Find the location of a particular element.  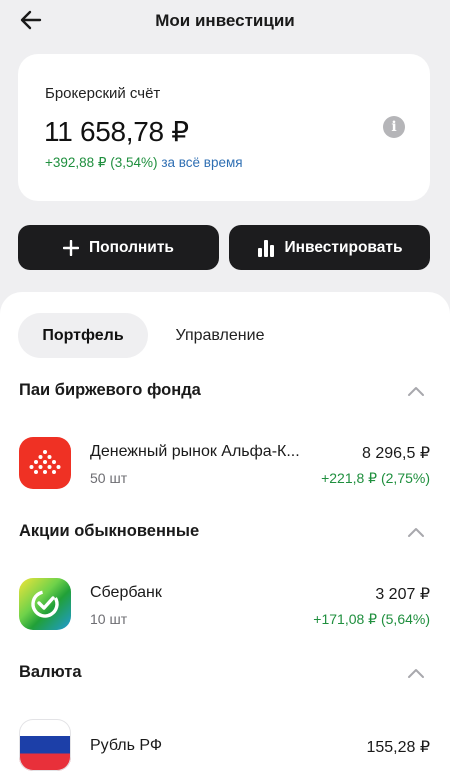

holding-row-sberbank: Сбербанк 10 шт 3 207 ₽ +171,08 ₽ (5,64%) is located at coordinates (225, 608).